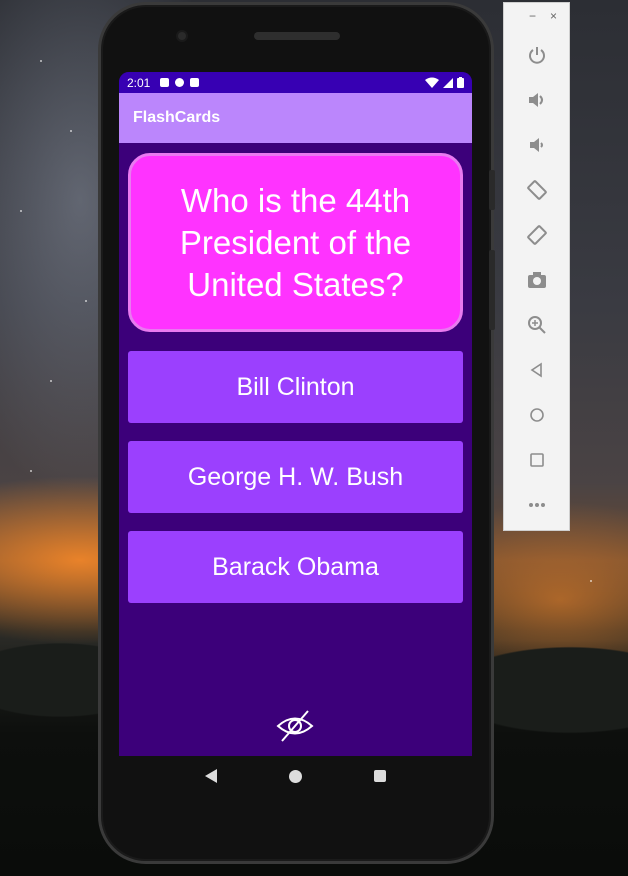  I want to click on volume-side-button, so click(492, 290).